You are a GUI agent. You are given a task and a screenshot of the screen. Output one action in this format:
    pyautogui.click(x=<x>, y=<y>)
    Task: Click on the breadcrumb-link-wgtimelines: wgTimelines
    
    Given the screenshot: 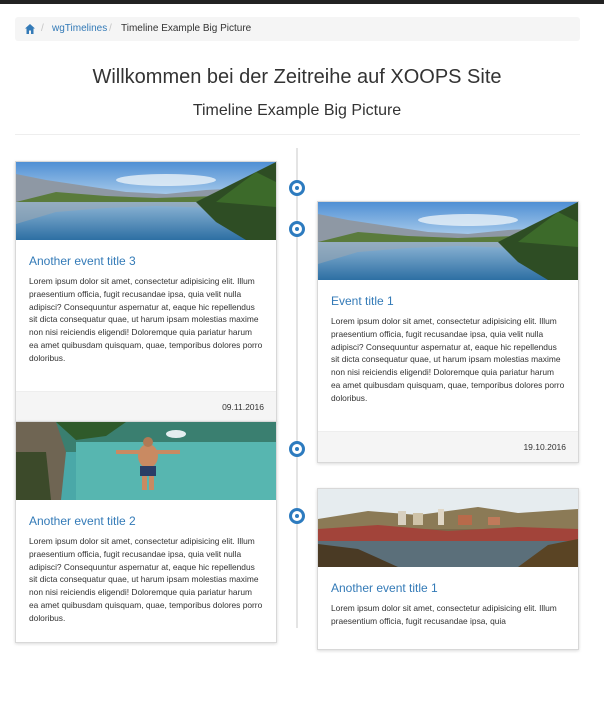 What is the action you would take?
    pyautogui.click(x=79, y=29)
    